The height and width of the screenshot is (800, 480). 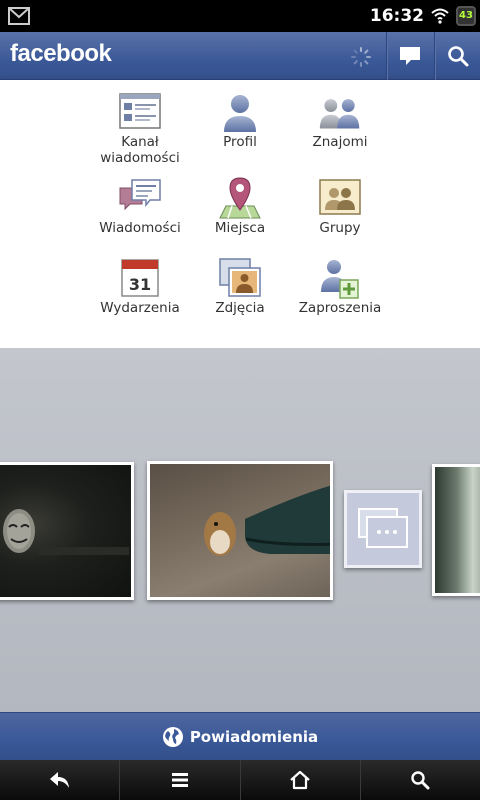 I want to click on groups-icon, so click(x=340, y=197).